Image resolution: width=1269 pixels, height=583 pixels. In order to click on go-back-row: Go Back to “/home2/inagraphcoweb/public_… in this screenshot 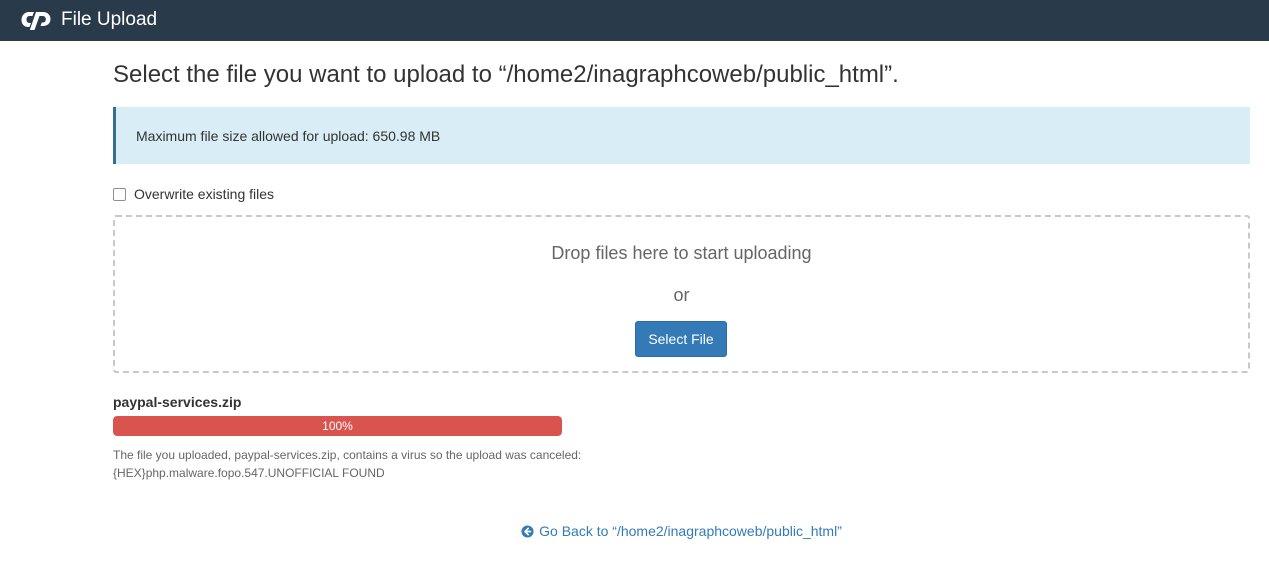, I will do `click(634, 532)`.